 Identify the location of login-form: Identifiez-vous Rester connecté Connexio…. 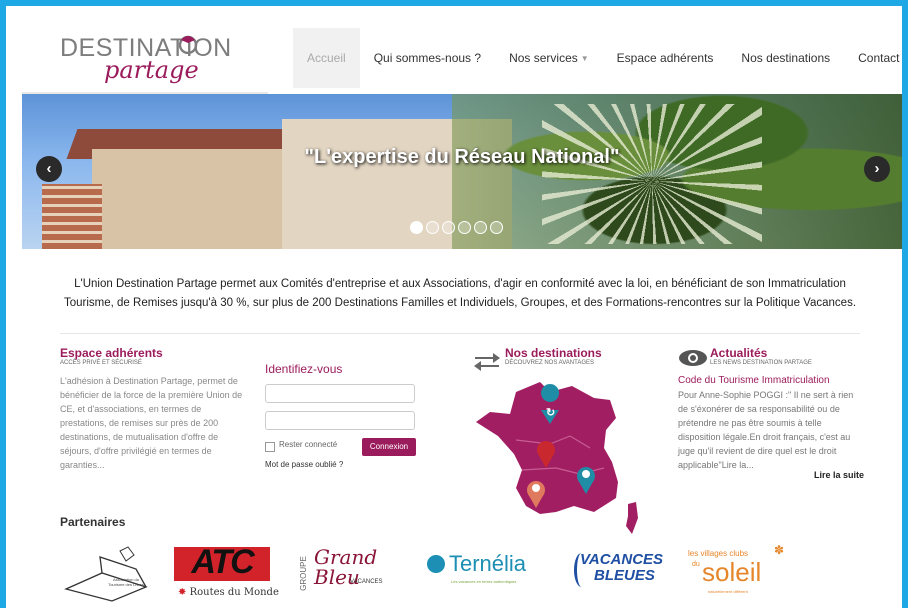
(342, 415).